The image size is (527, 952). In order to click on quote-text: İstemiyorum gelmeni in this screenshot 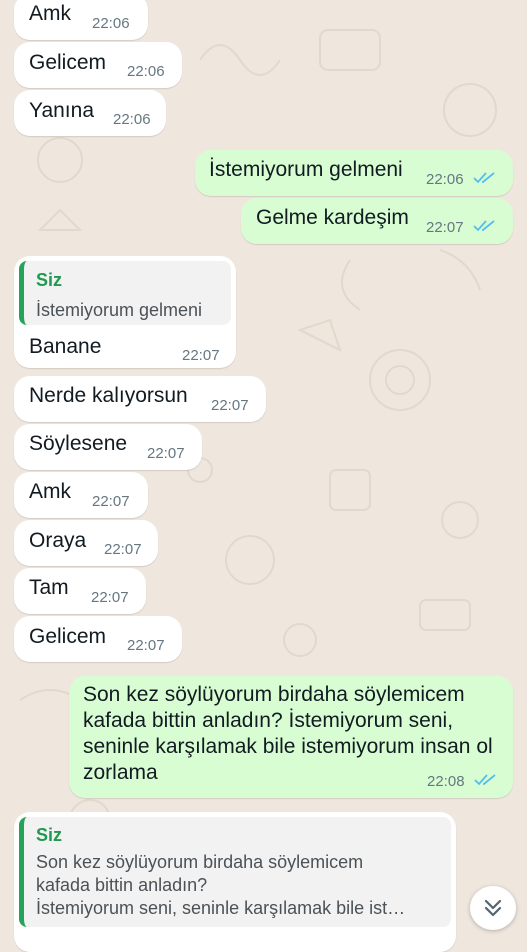, I will do `click(119, 310)`.